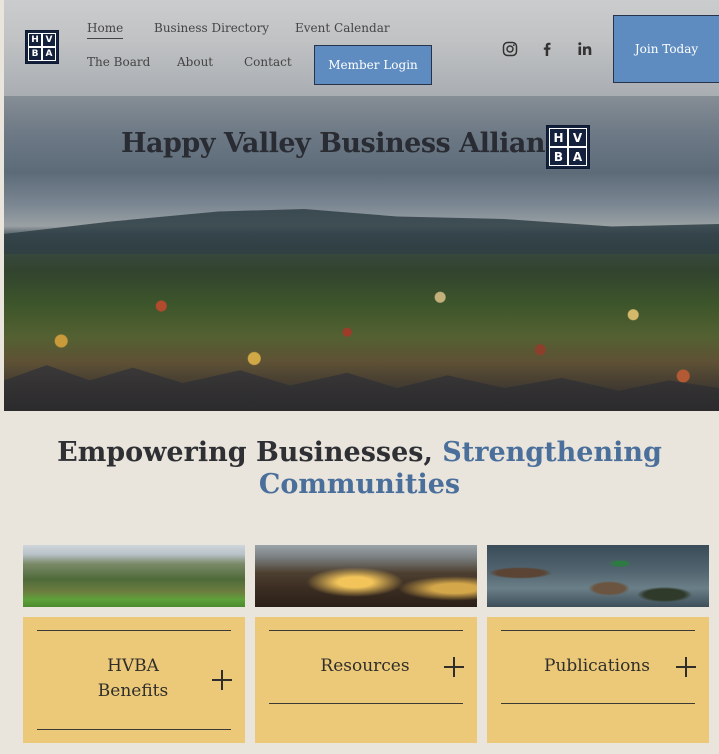  I want to click on aerial-valley-photo, so click(134, 576).